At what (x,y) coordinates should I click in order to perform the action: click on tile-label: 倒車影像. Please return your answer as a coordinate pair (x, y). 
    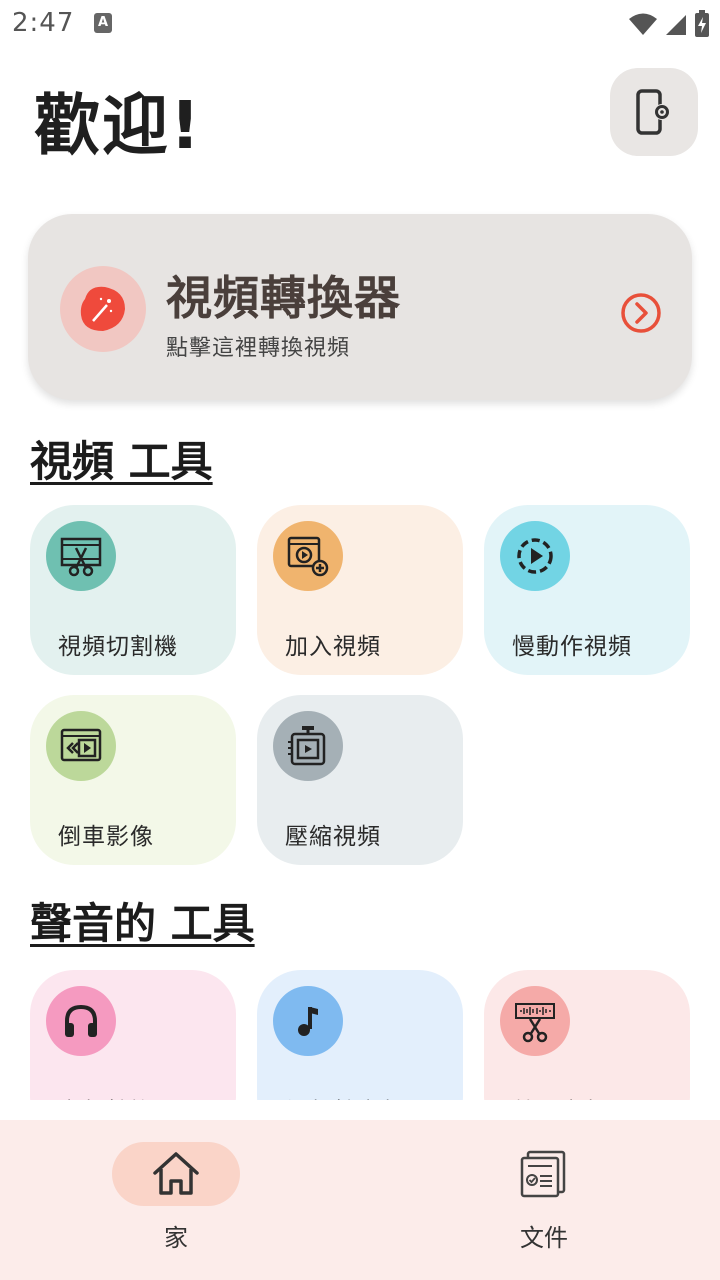
    Looking at the image, I should click on (106, 837).